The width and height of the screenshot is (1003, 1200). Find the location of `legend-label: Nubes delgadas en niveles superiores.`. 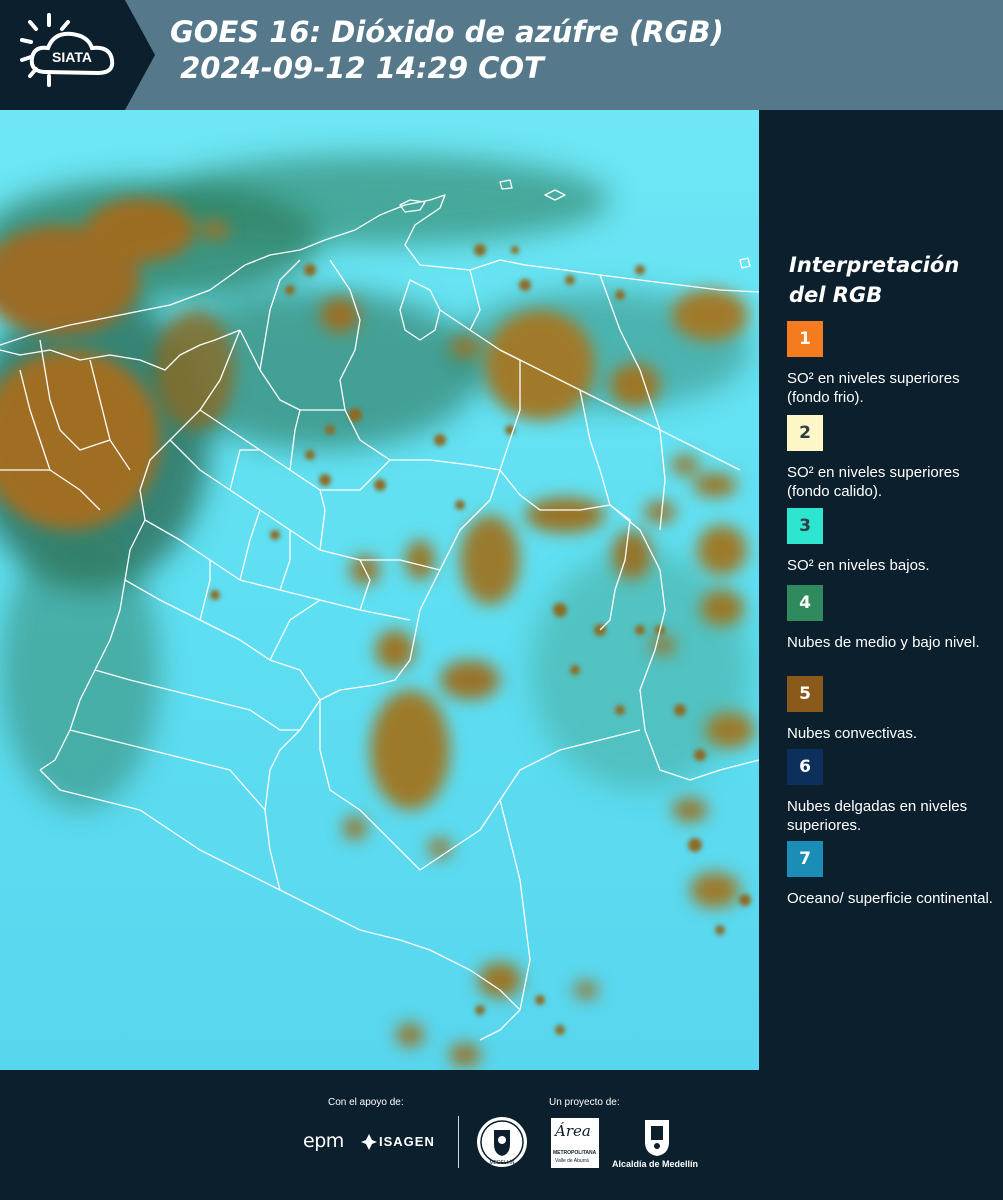

legend-label: Nubes delgadas en niveles superiores. is located at coordinates (877, 816).